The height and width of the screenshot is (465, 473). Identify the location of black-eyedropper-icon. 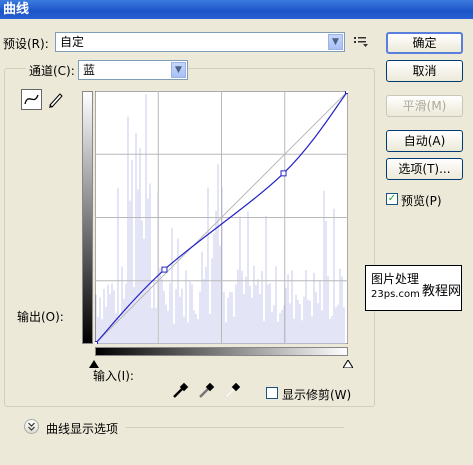
(180, 391).